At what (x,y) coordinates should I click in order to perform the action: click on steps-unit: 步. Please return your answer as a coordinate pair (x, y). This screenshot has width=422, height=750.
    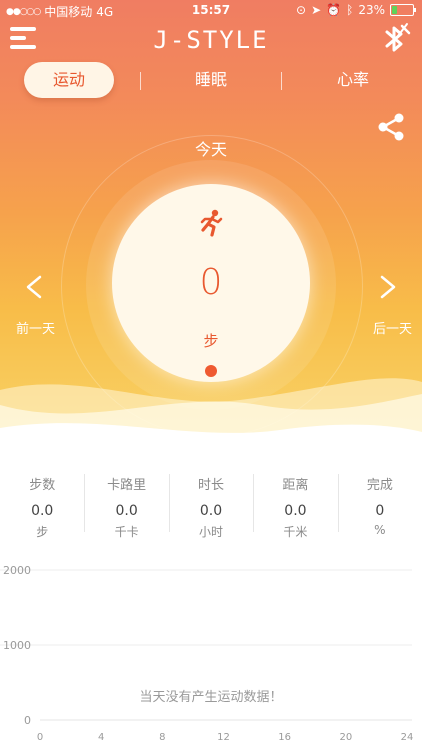
    Looking at the image, I should click on (211, 341).